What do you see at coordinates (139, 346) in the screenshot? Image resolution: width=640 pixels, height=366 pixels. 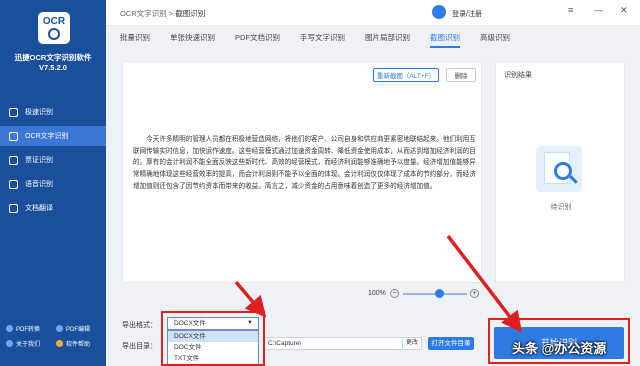 I see `dir-label: 导出目录：` at bounding box center [139, 346].